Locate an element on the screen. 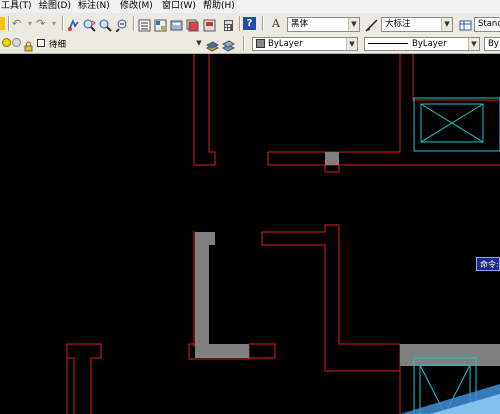 Image resolution: width=500 pixels, height=414 pixels. column is located at coordinates (332, 168).